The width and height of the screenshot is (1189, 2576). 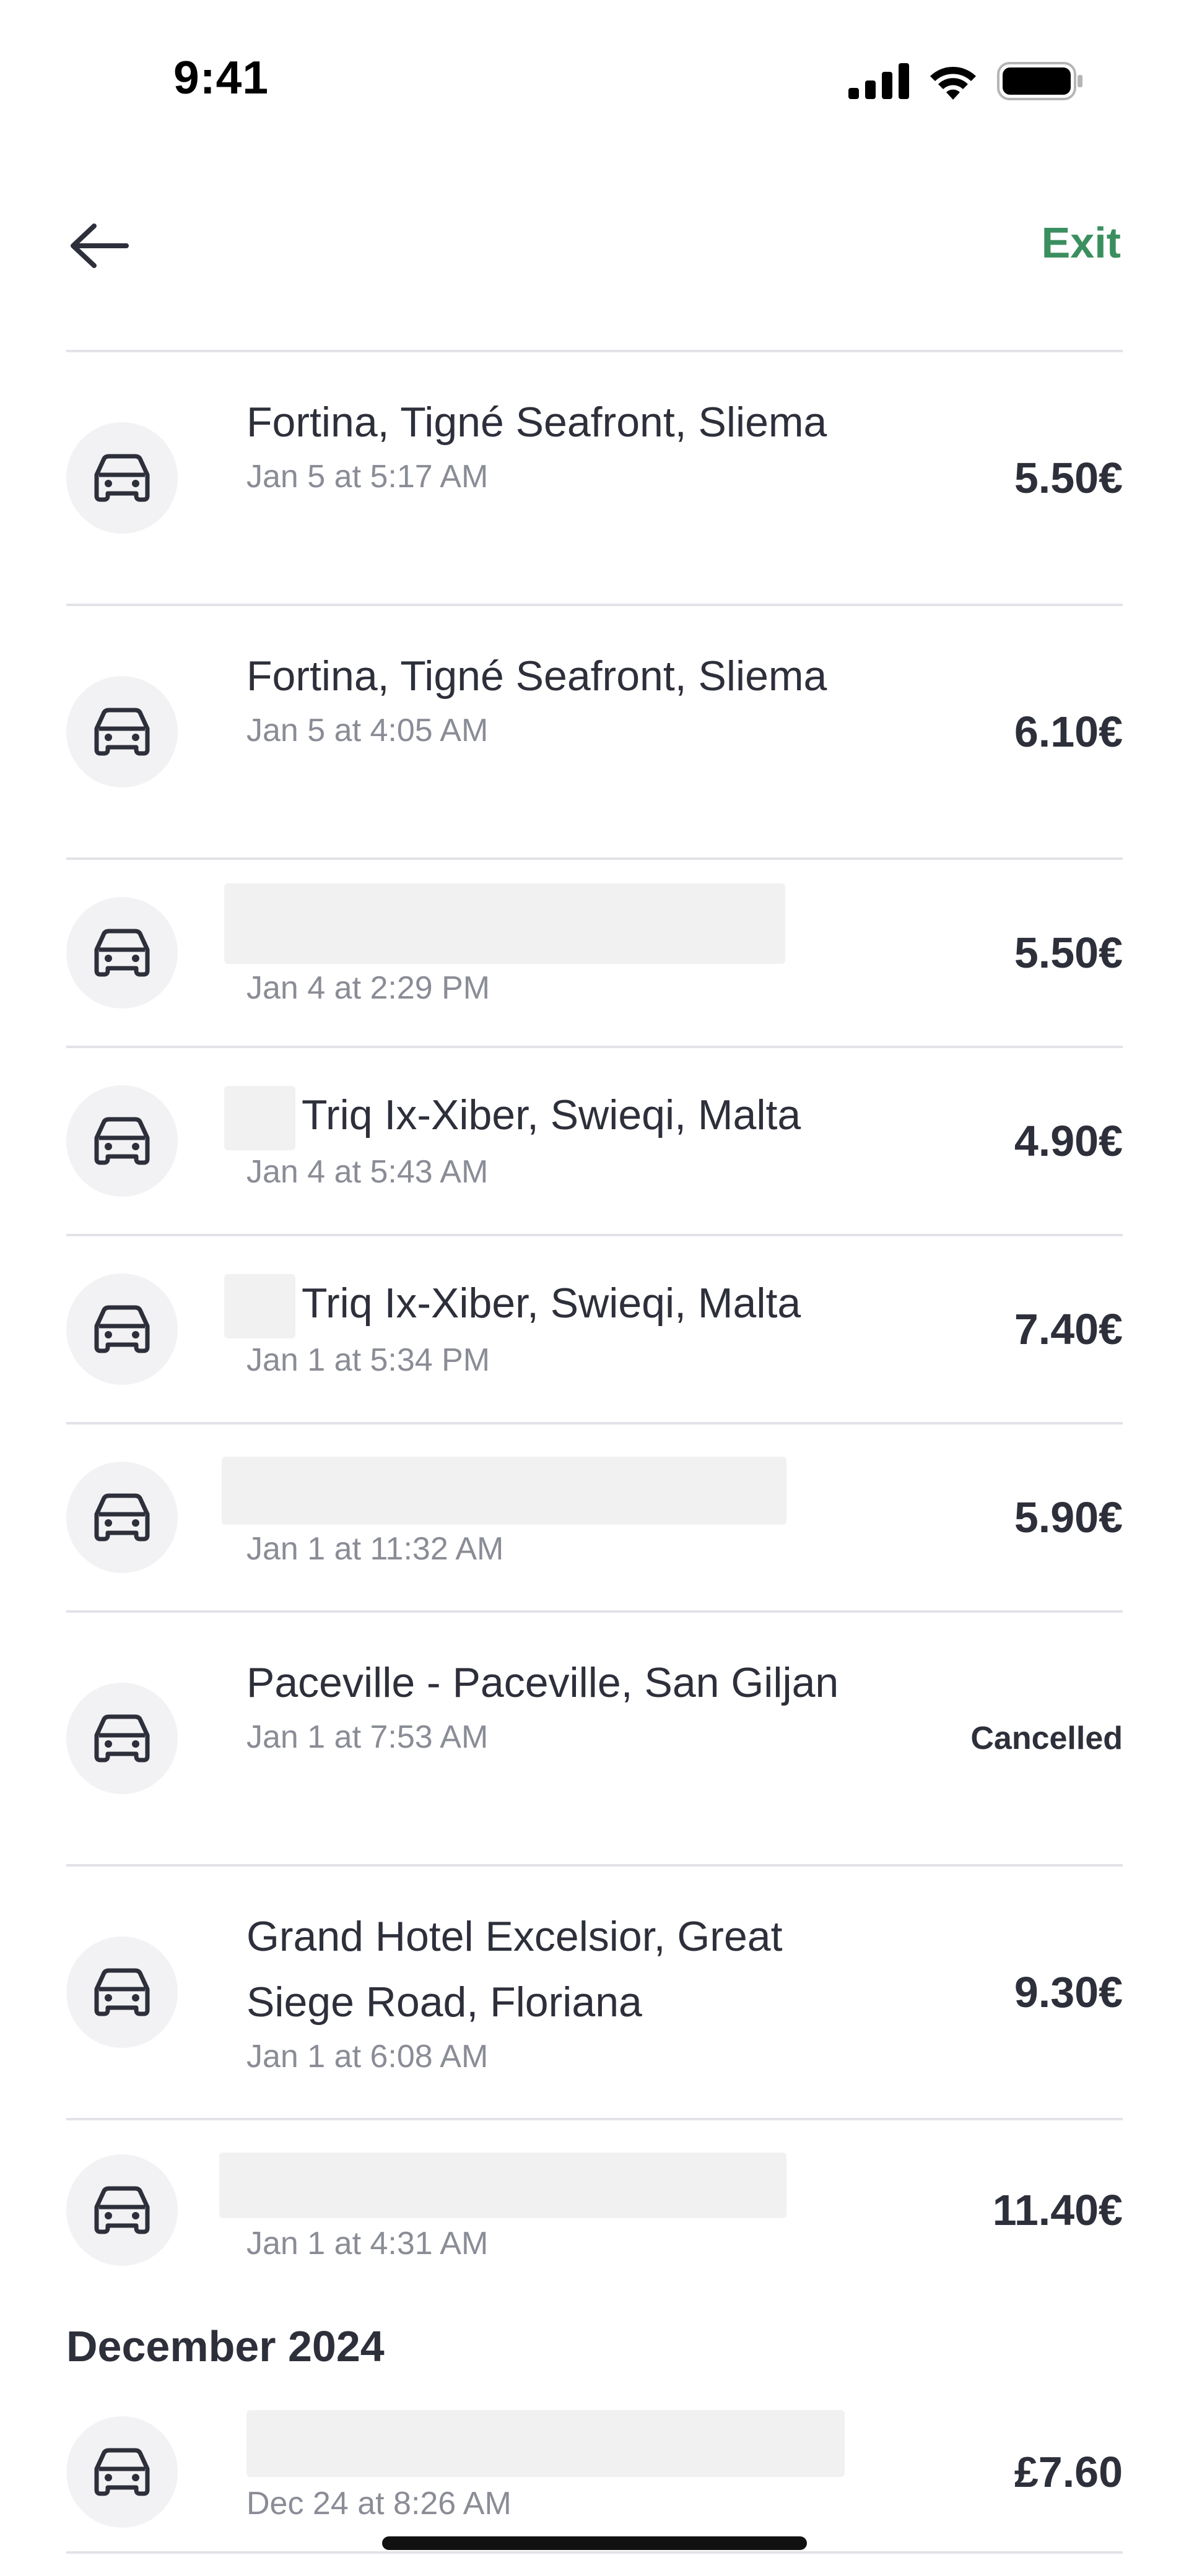 What do you see at coordinates (1057, 2210) in the screenshot?
I see `ride-price: 11.40€` at bounding box center [1057, 2210].